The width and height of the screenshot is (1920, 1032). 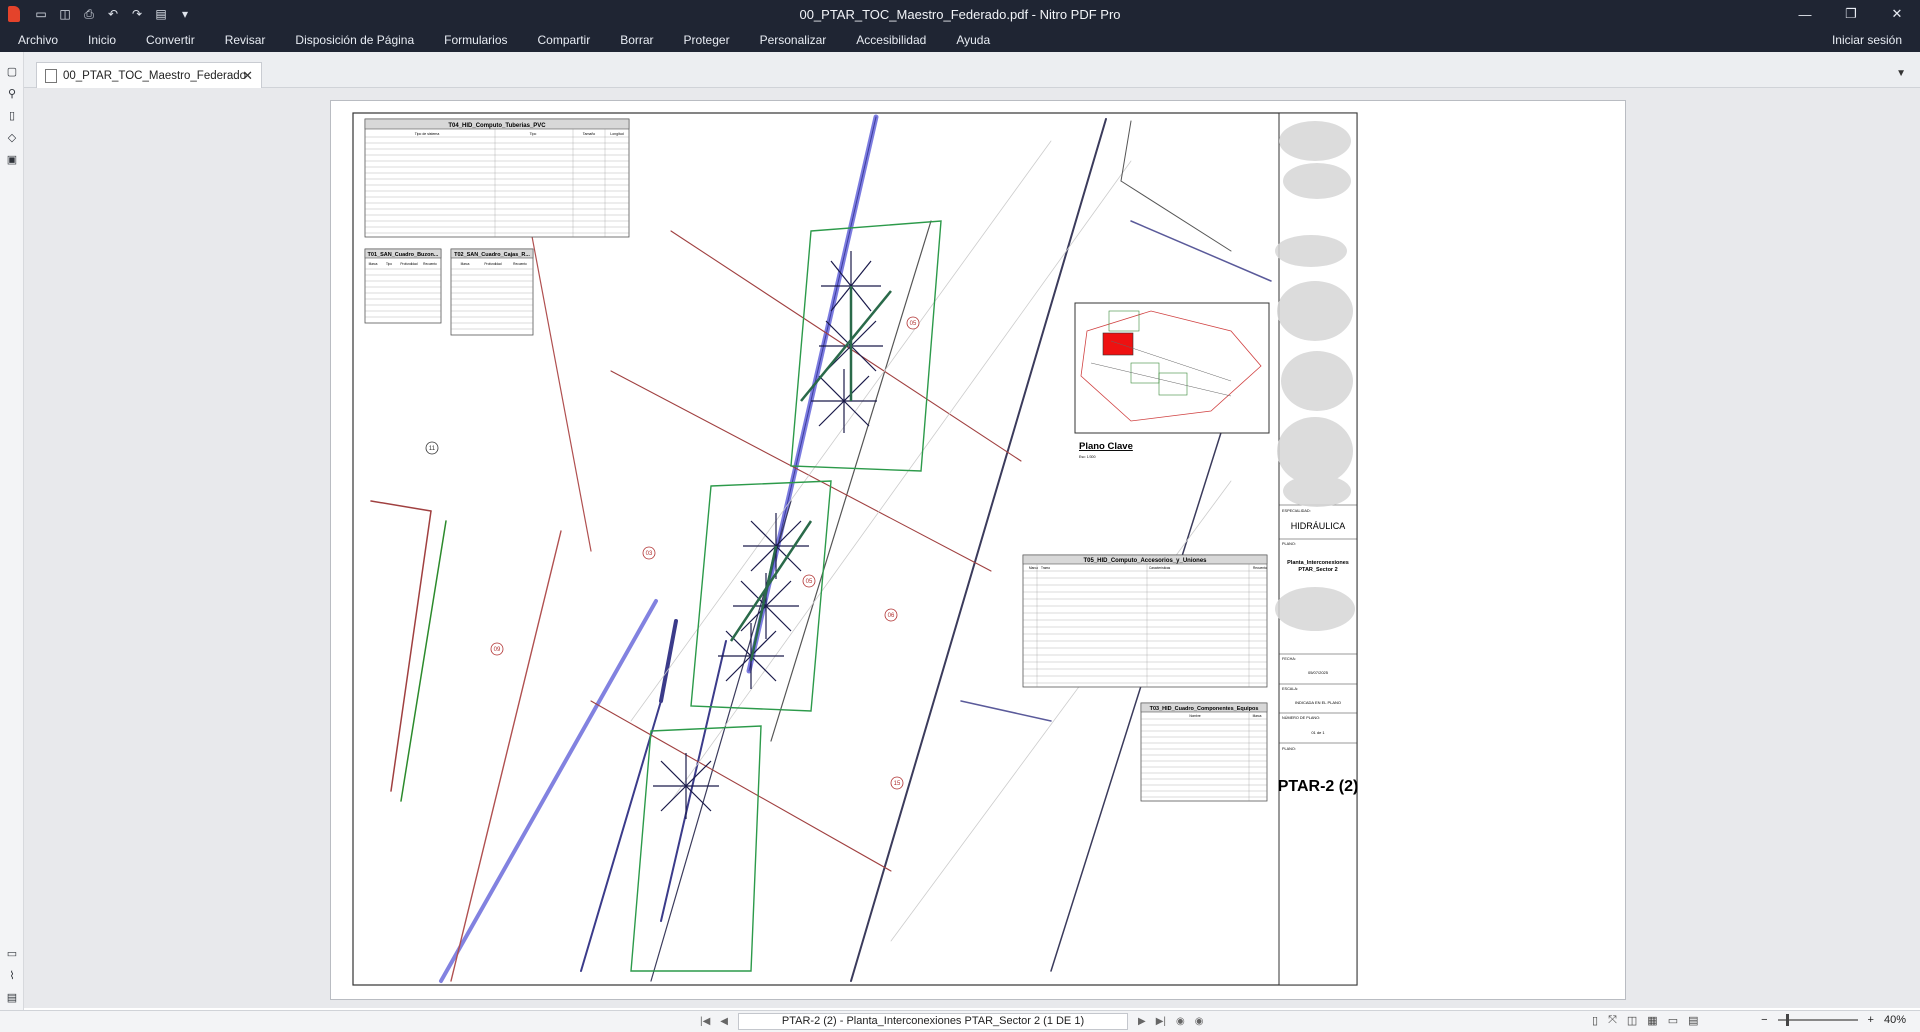 What do you see at coordinates (12, 953) in the screenshot?
I see `comments-icon: ▭` at bounding box center [12, 953].